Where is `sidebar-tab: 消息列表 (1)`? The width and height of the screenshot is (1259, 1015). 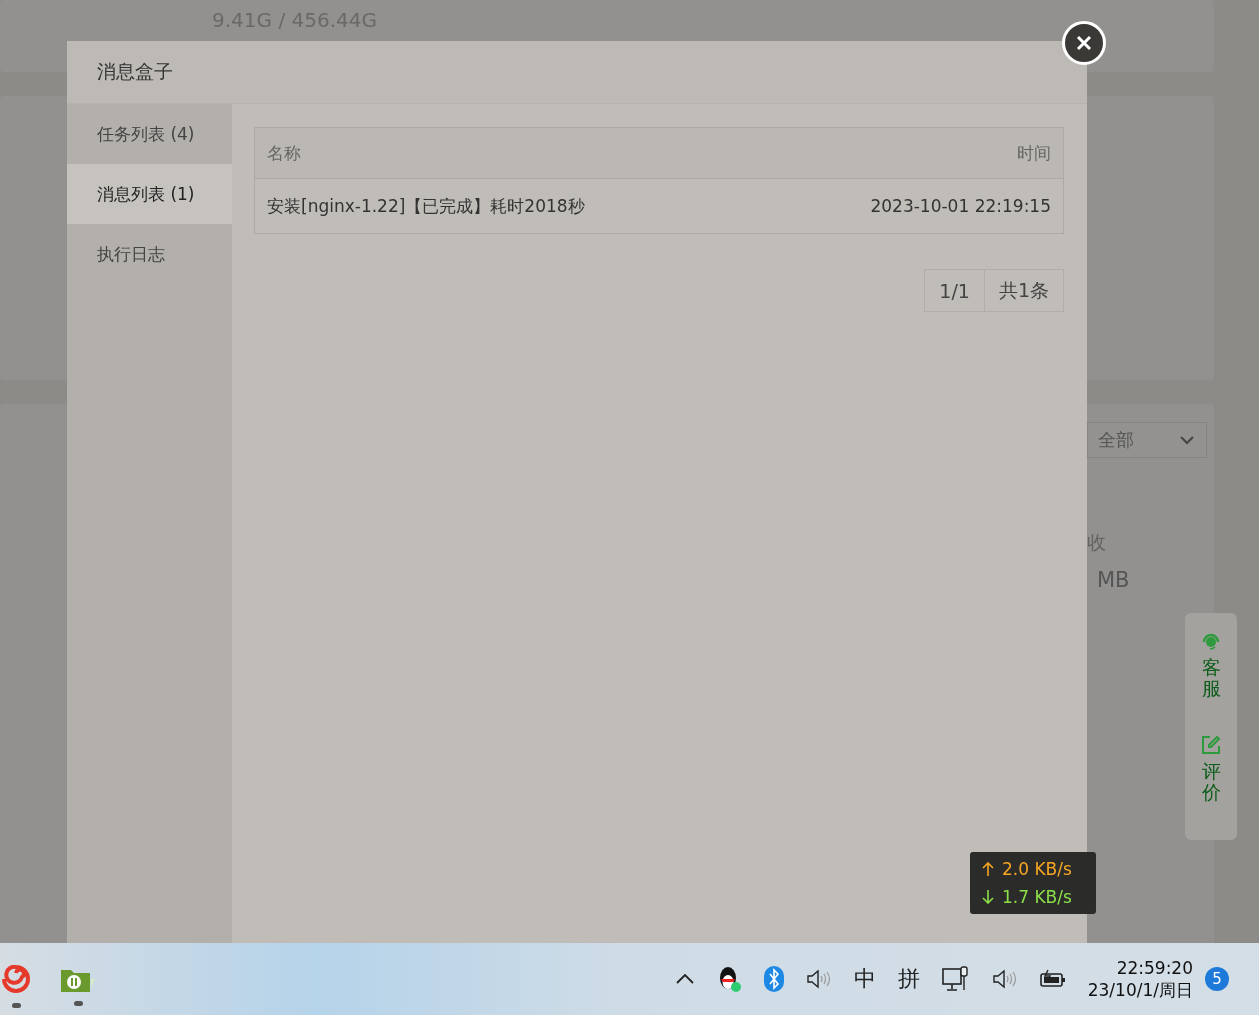
sidebar-tab: 消息列表 (1) is located at coordinates (149, 194).